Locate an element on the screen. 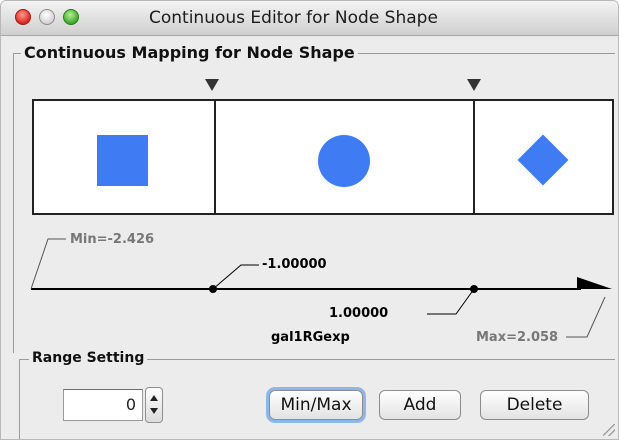 The image size is (619, 440). stepper-down-icon is located at coordinates (154, 411).